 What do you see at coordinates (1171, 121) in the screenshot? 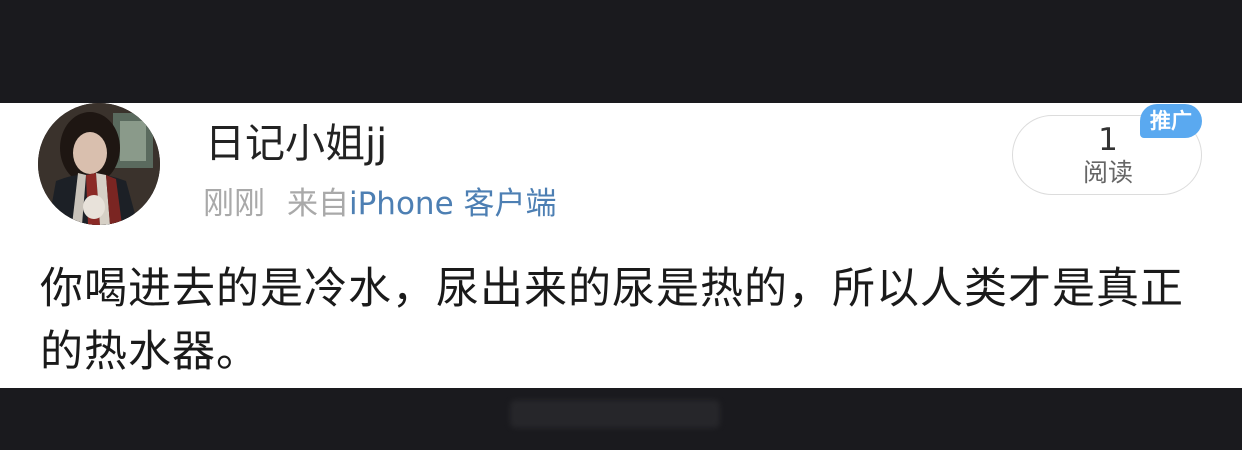
I see `promotion-badge: 推广` at bounding box center [1171, 121].